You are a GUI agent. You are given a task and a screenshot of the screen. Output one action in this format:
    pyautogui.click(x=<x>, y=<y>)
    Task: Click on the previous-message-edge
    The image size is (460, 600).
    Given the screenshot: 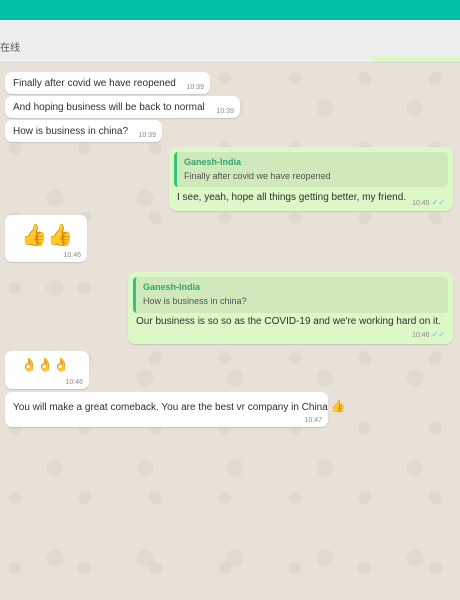 What is the action you would take?
    pyautogui.click(x=415, y=59)
    